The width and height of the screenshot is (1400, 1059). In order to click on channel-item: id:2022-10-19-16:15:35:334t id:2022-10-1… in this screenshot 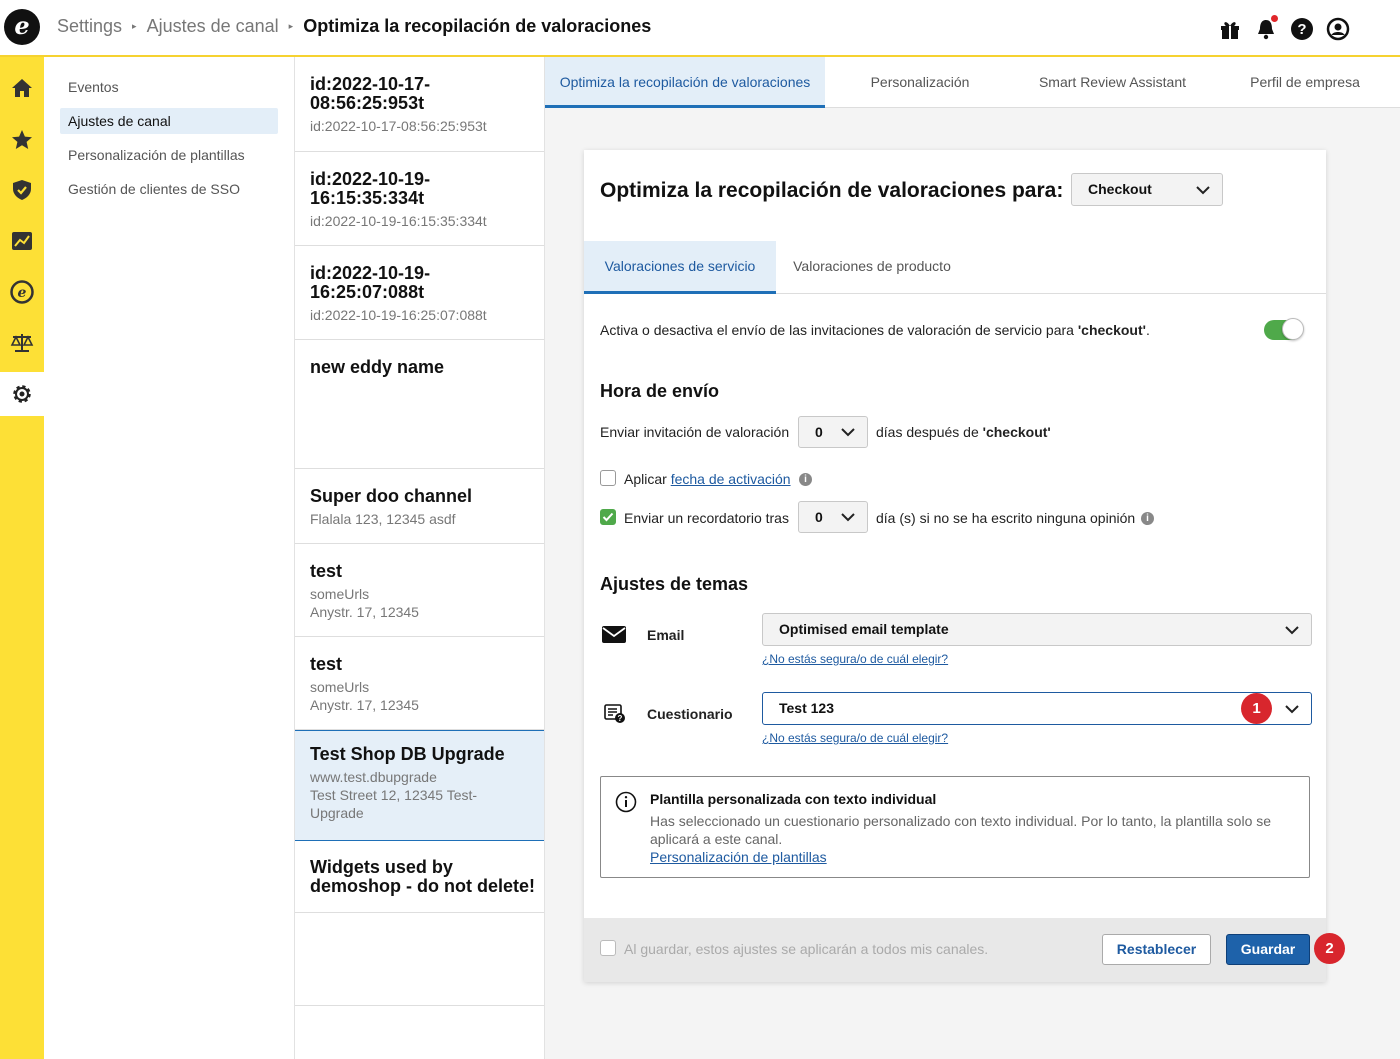, I will do `click(419, 199)`.